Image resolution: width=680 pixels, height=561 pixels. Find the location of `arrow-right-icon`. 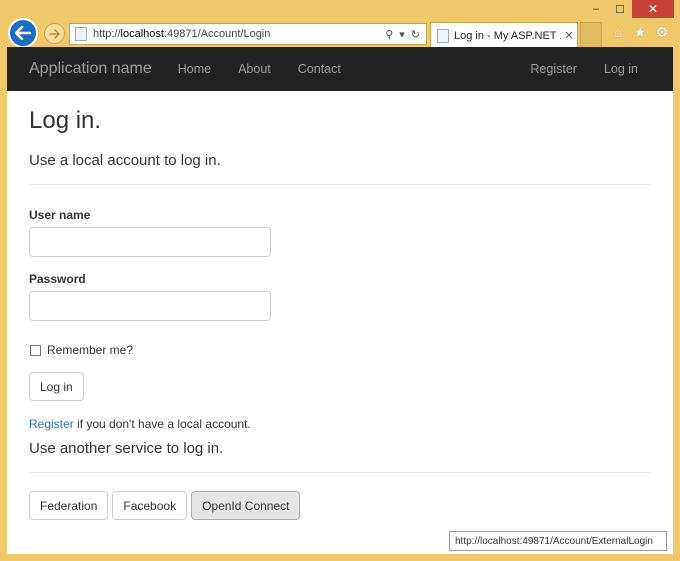

arrow-right-icon is located at coordinates (54, 33).